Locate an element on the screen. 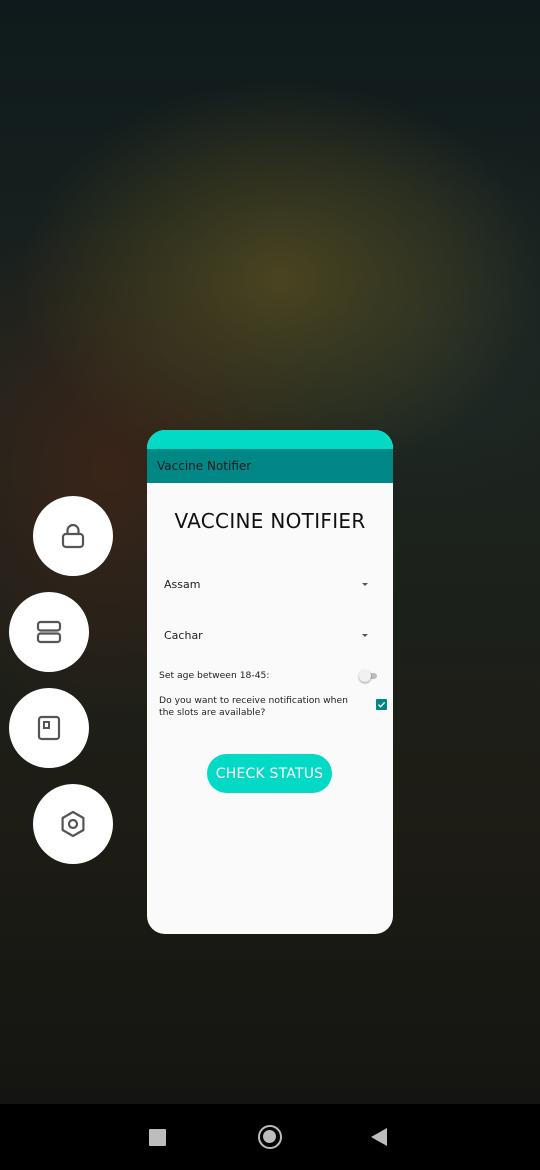  lock-app-button is located at coordinates (73, 536).